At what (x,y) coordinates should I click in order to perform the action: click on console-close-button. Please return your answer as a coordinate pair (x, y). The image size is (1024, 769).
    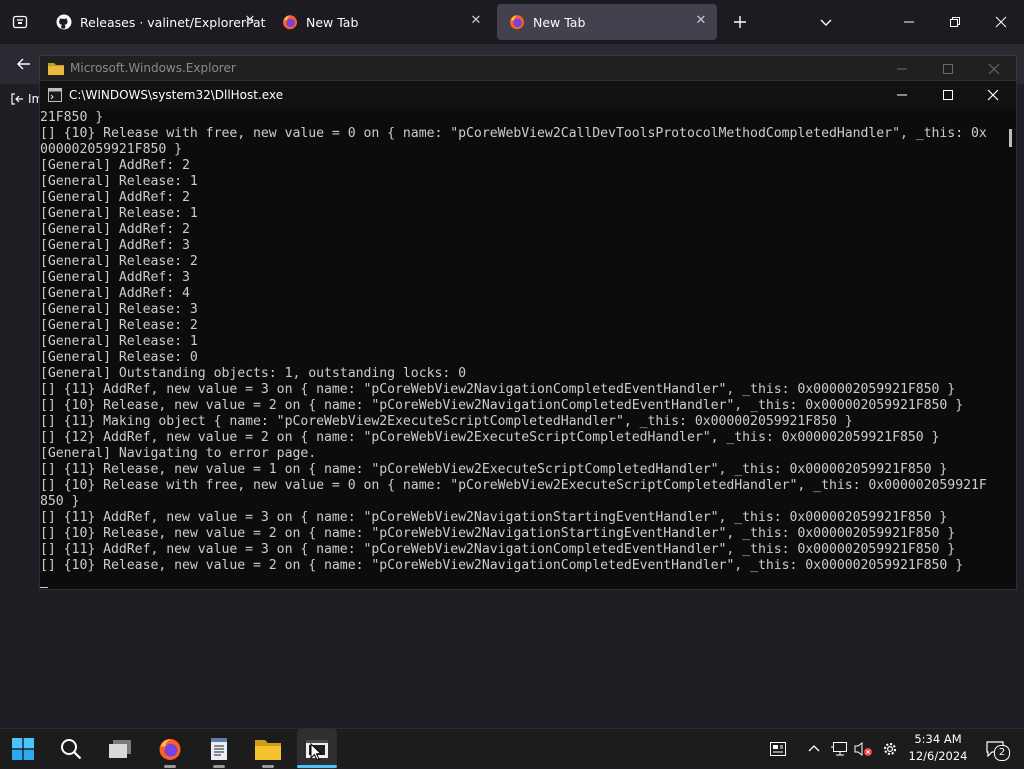
    Looking at the image, I should click on (993, 95).